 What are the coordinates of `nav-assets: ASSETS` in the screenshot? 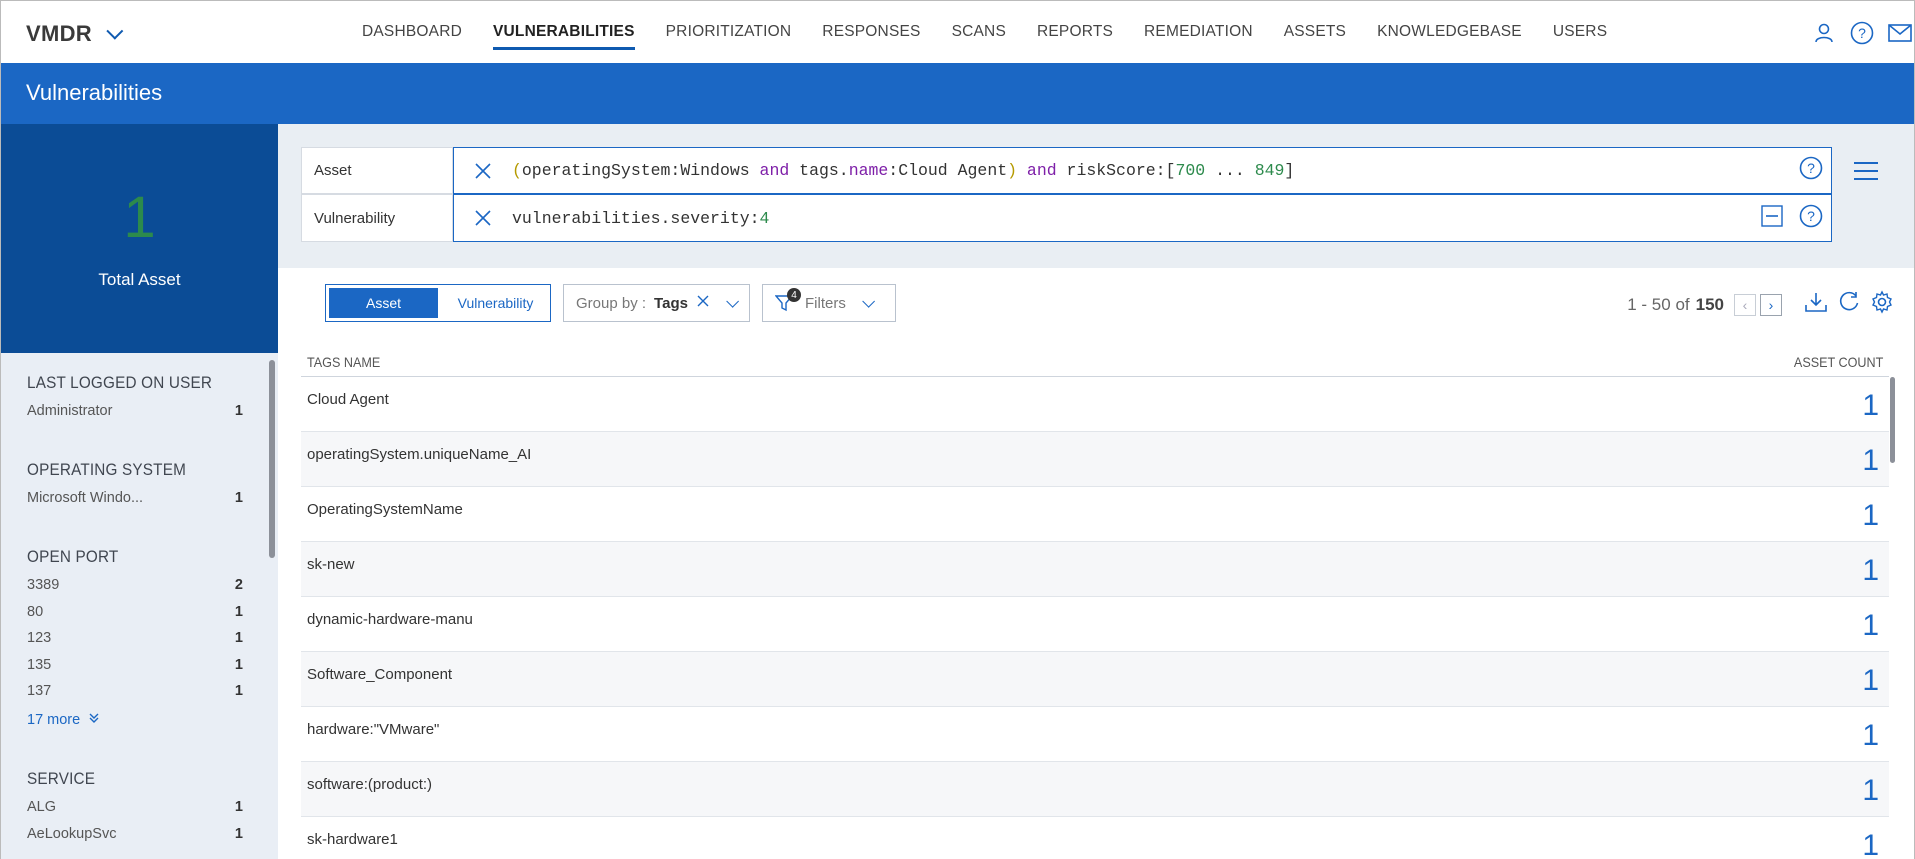 It's located at (1315, 32).